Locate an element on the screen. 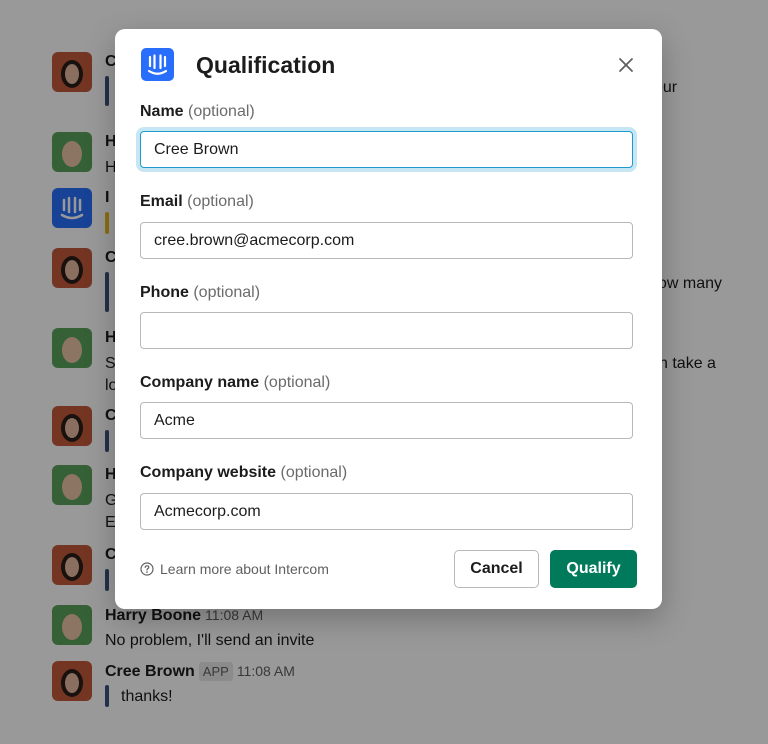 The width and height of the screenshot is (768, 744). phone-input is located at coordinates (386, 330).